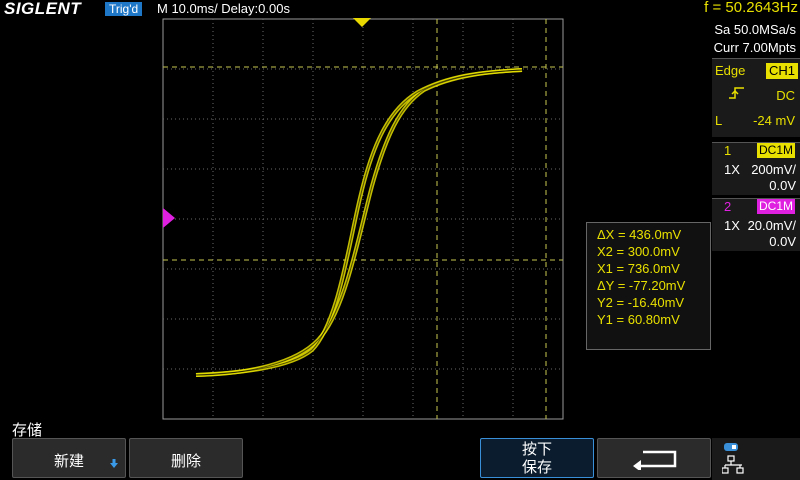 This screenshot has width=800, height=480. Describe the element at coordinates (733, 458) in the screenshot. I see `network-icon` at that location.